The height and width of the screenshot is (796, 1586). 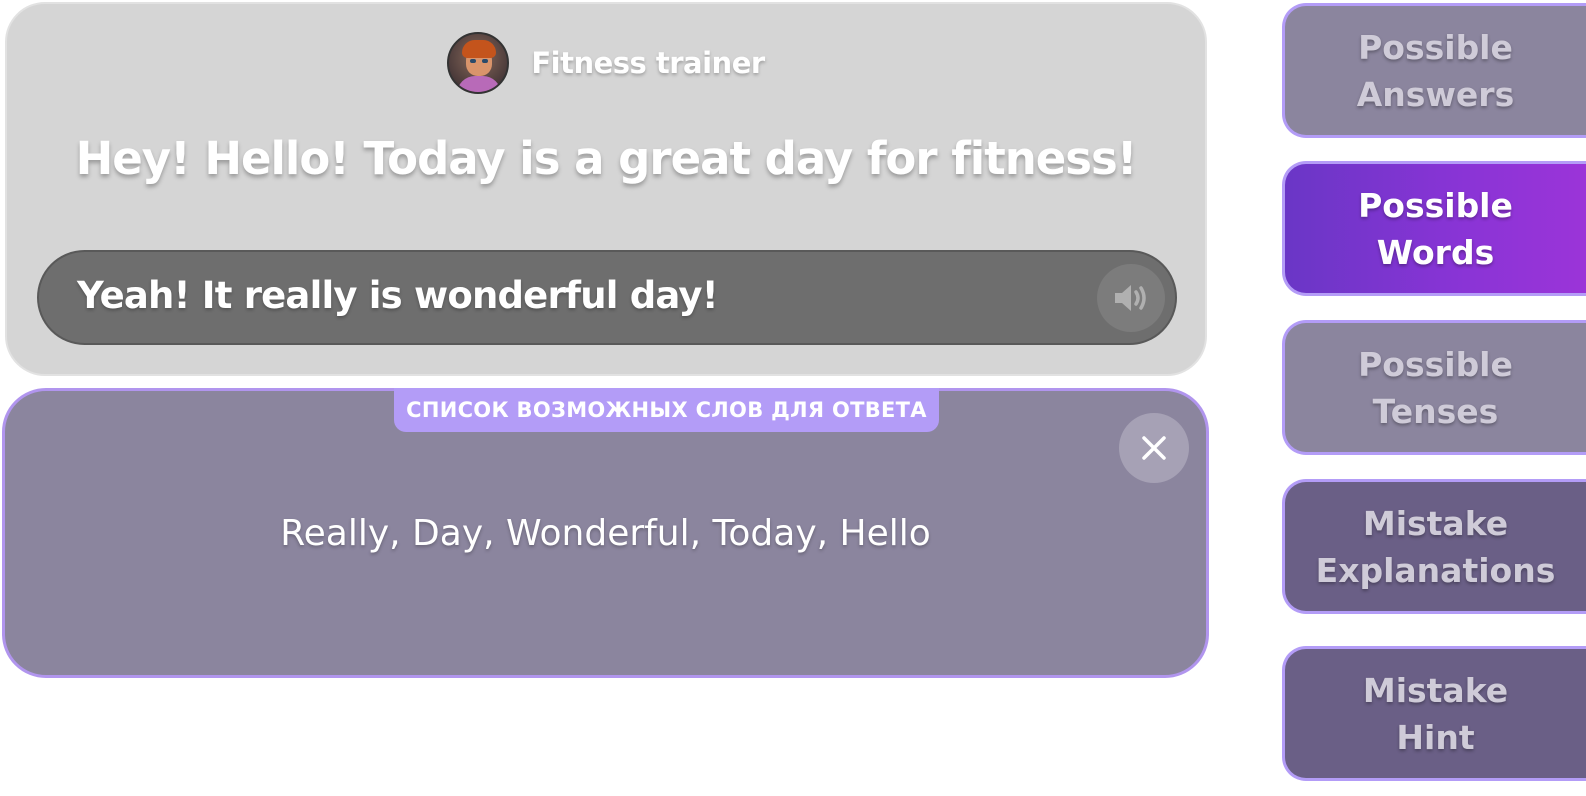 I want to click on possible-words-line2: Words, so click(x=1435, y=252).